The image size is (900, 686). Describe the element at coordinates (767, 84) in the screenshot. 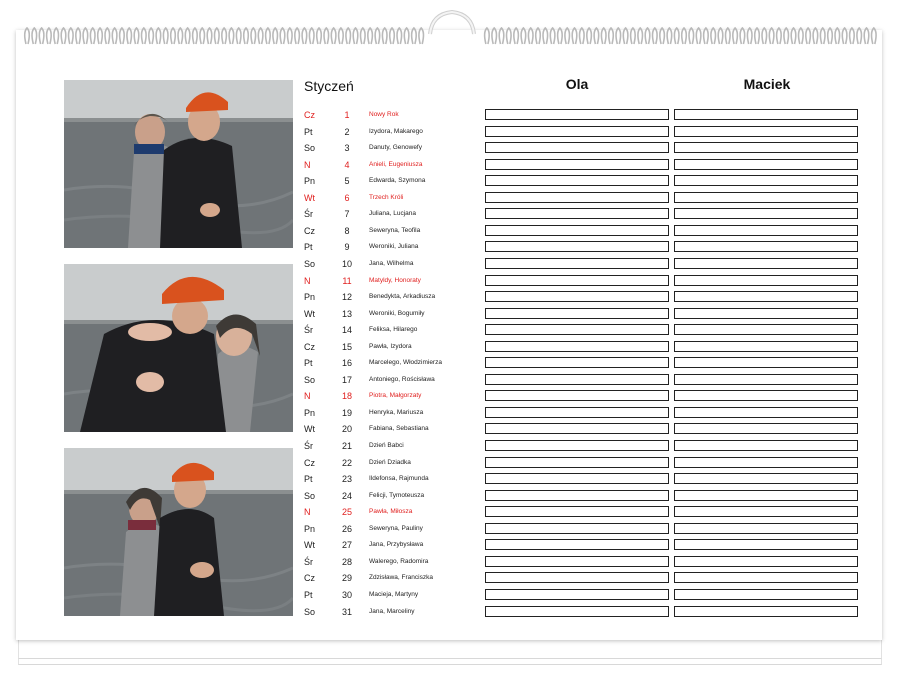

I see `person-name-2: Maciek` at that location.